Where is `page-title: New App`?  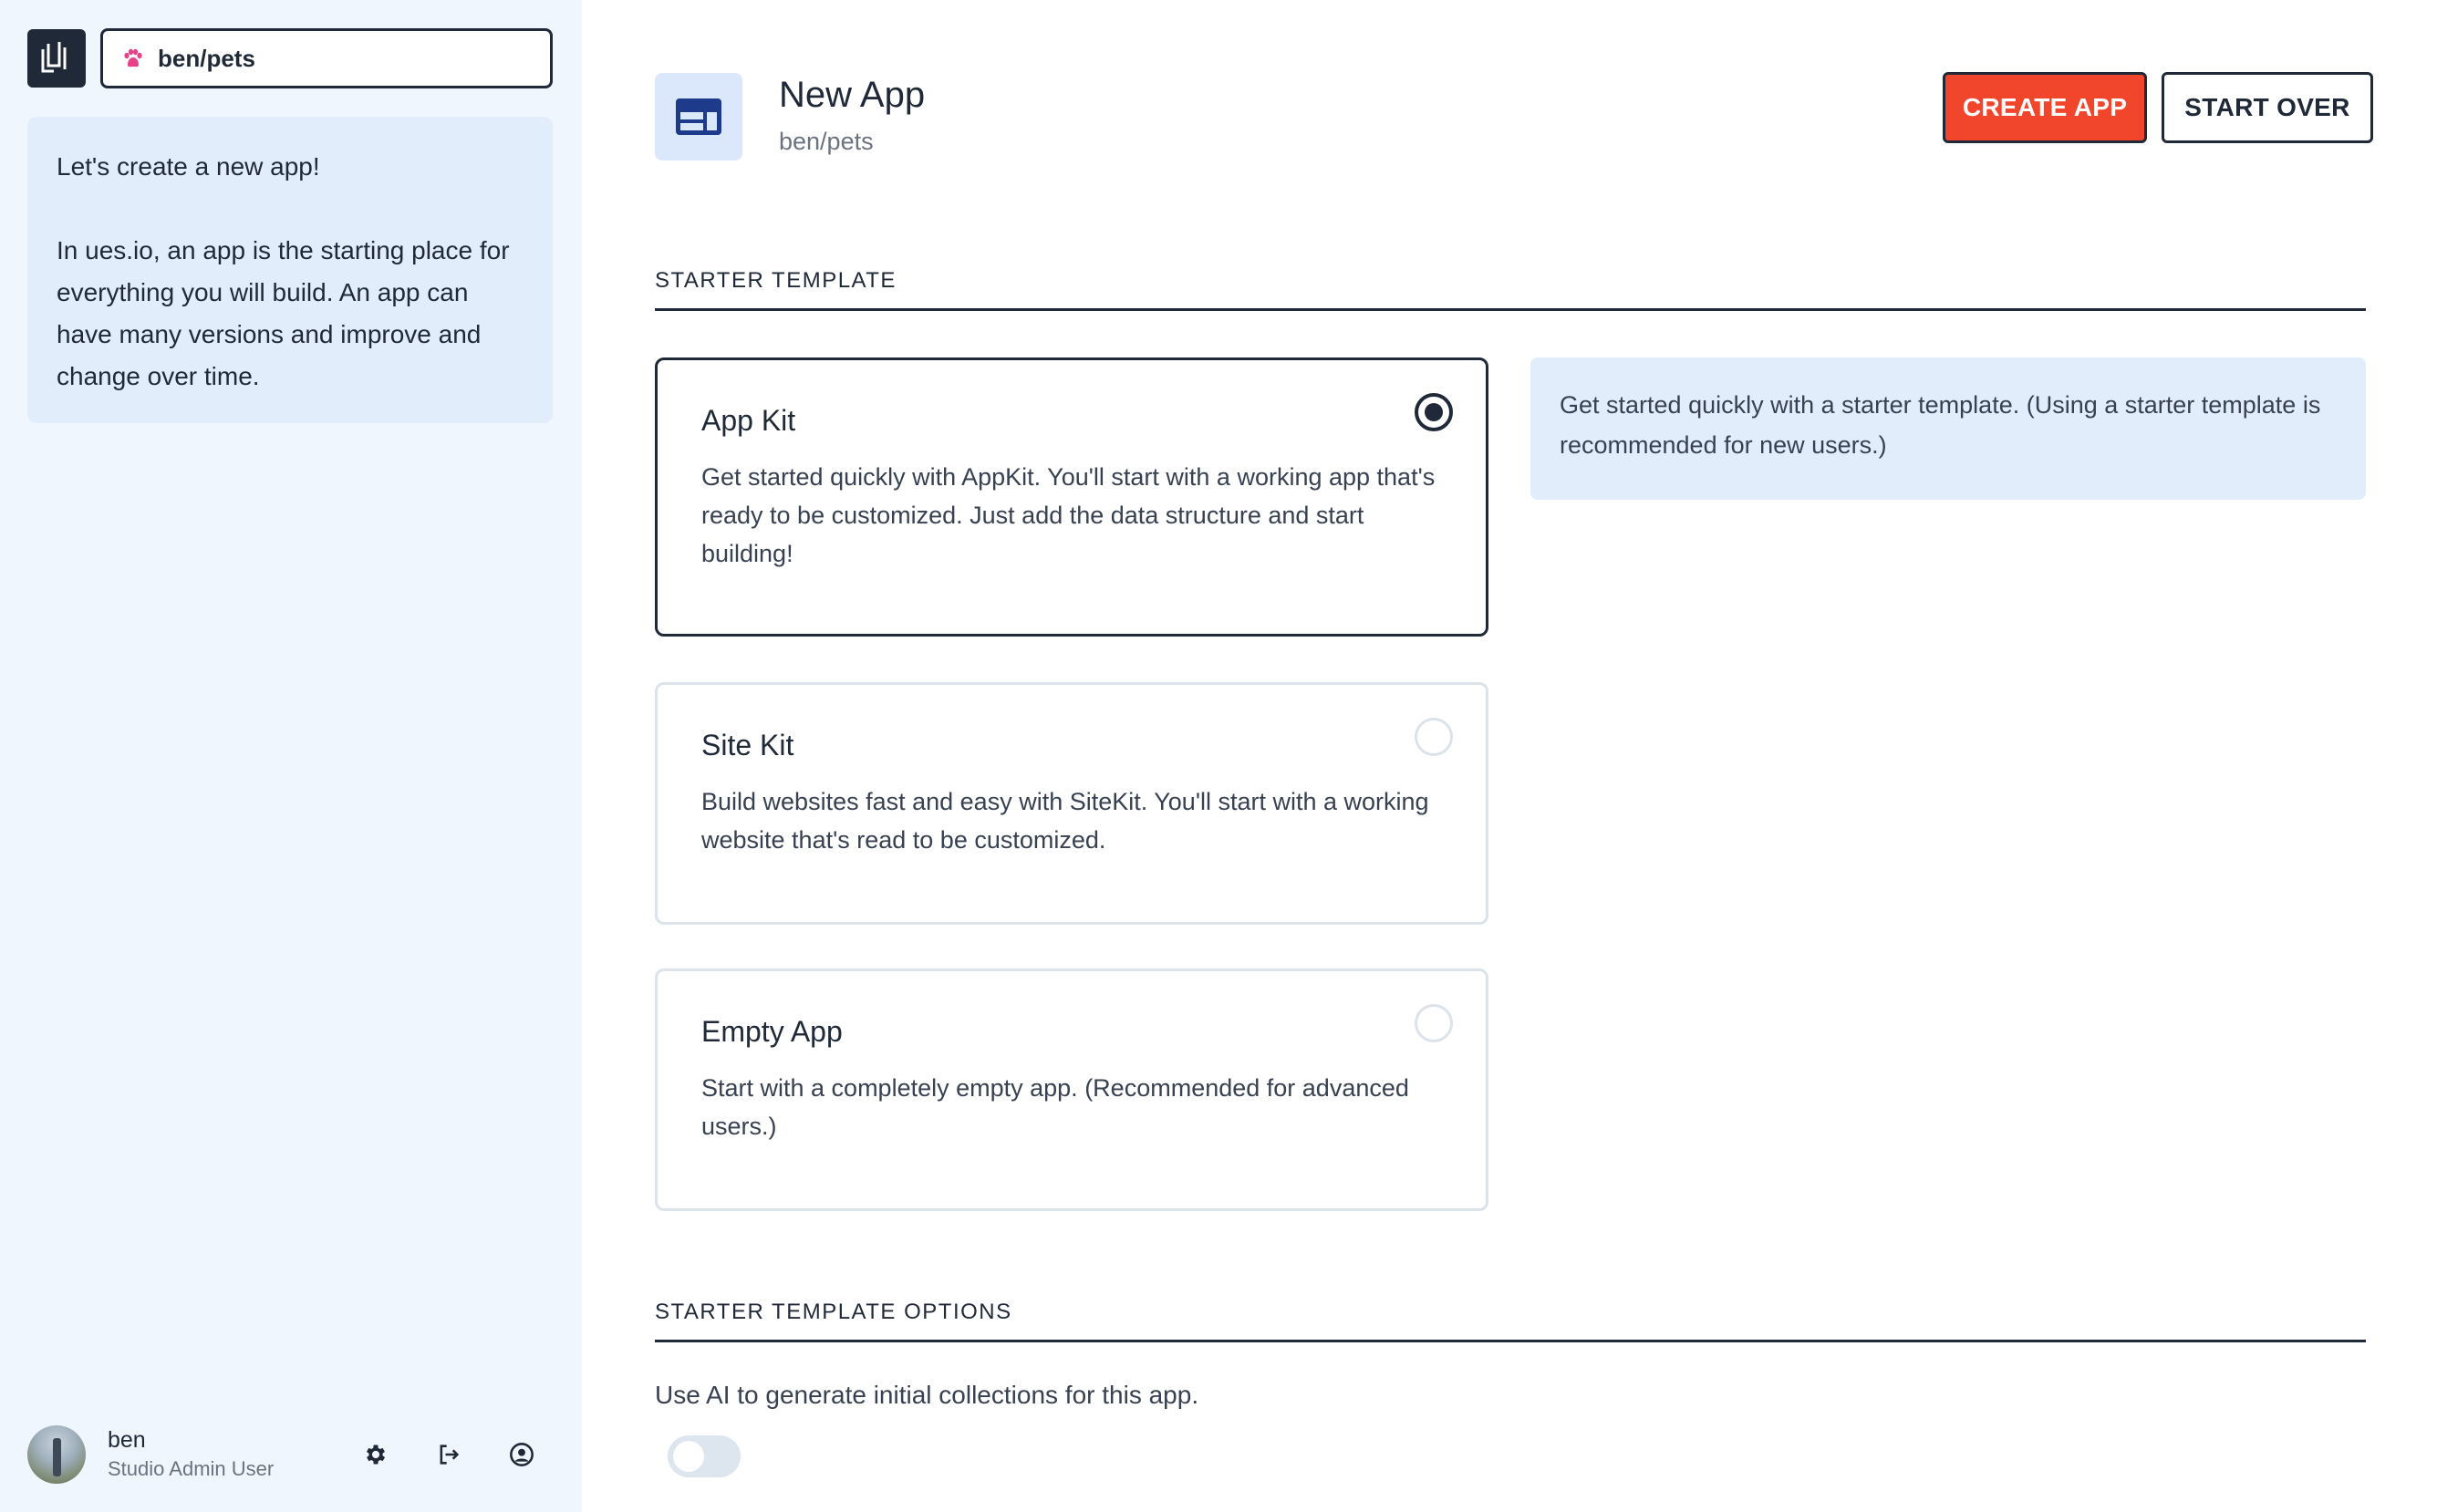
page-title: New App is located at coordinates (853, 95).